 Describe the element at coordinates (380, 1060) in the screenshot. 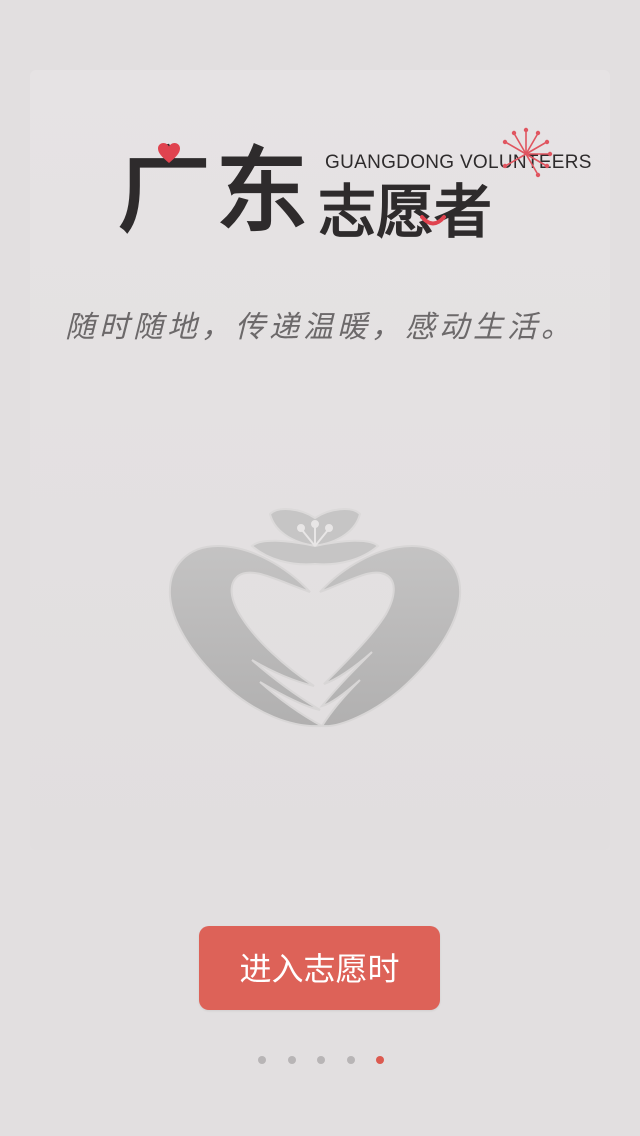

I see `page-dot-active` at that location.